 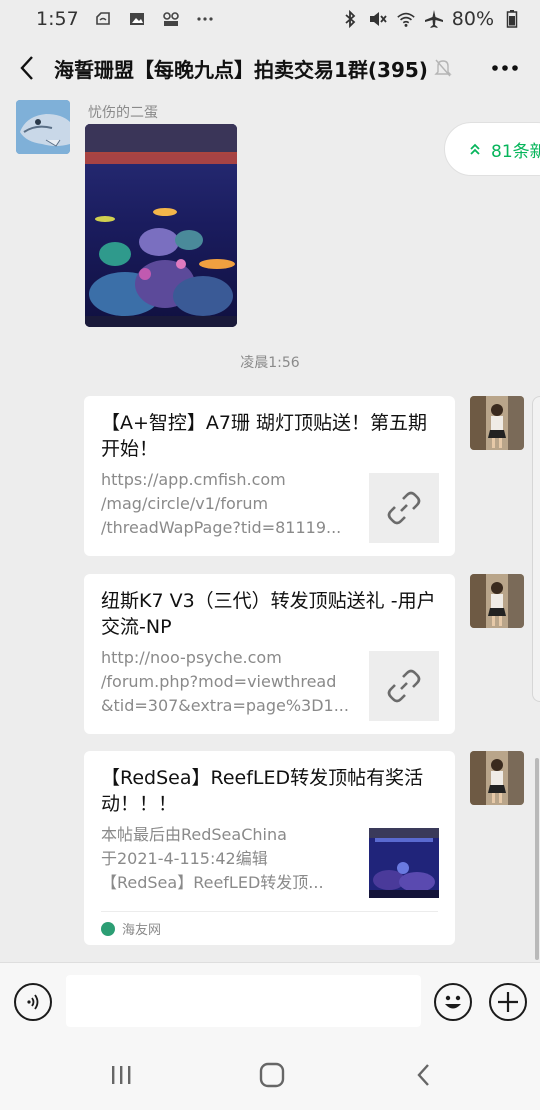 What do you see at coordinates (269, 928) in the screenshot?
I see `card-source: 海友网` at bounding box center [269, 928].